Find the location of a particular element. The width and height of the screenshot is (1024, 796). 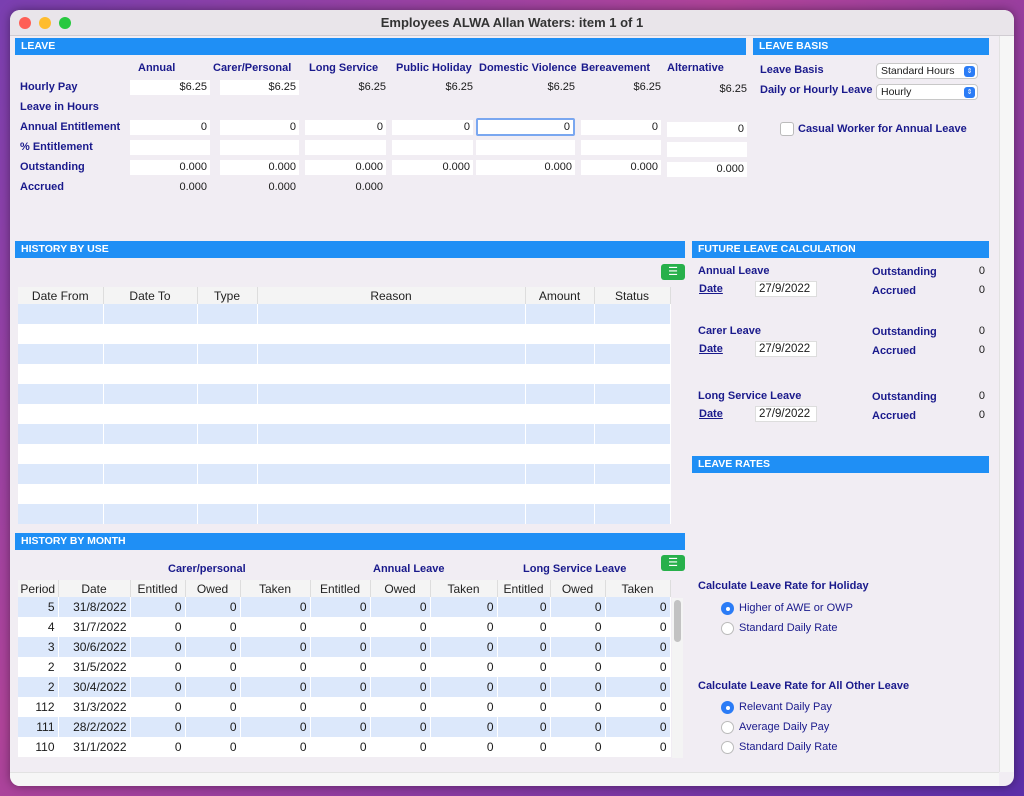

column-header: Reason is located at coordinates (391, 295).